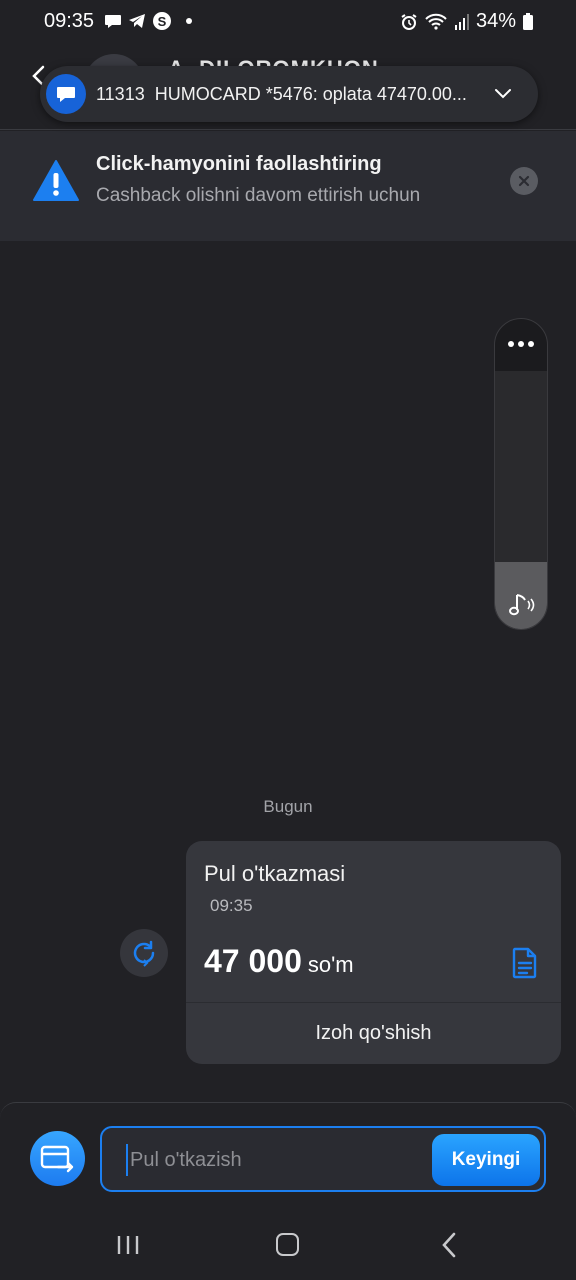 Image resolution: width=576 pixels, height=1280 pixels. I want to click on more-notifications-dot, so click(189, 21).